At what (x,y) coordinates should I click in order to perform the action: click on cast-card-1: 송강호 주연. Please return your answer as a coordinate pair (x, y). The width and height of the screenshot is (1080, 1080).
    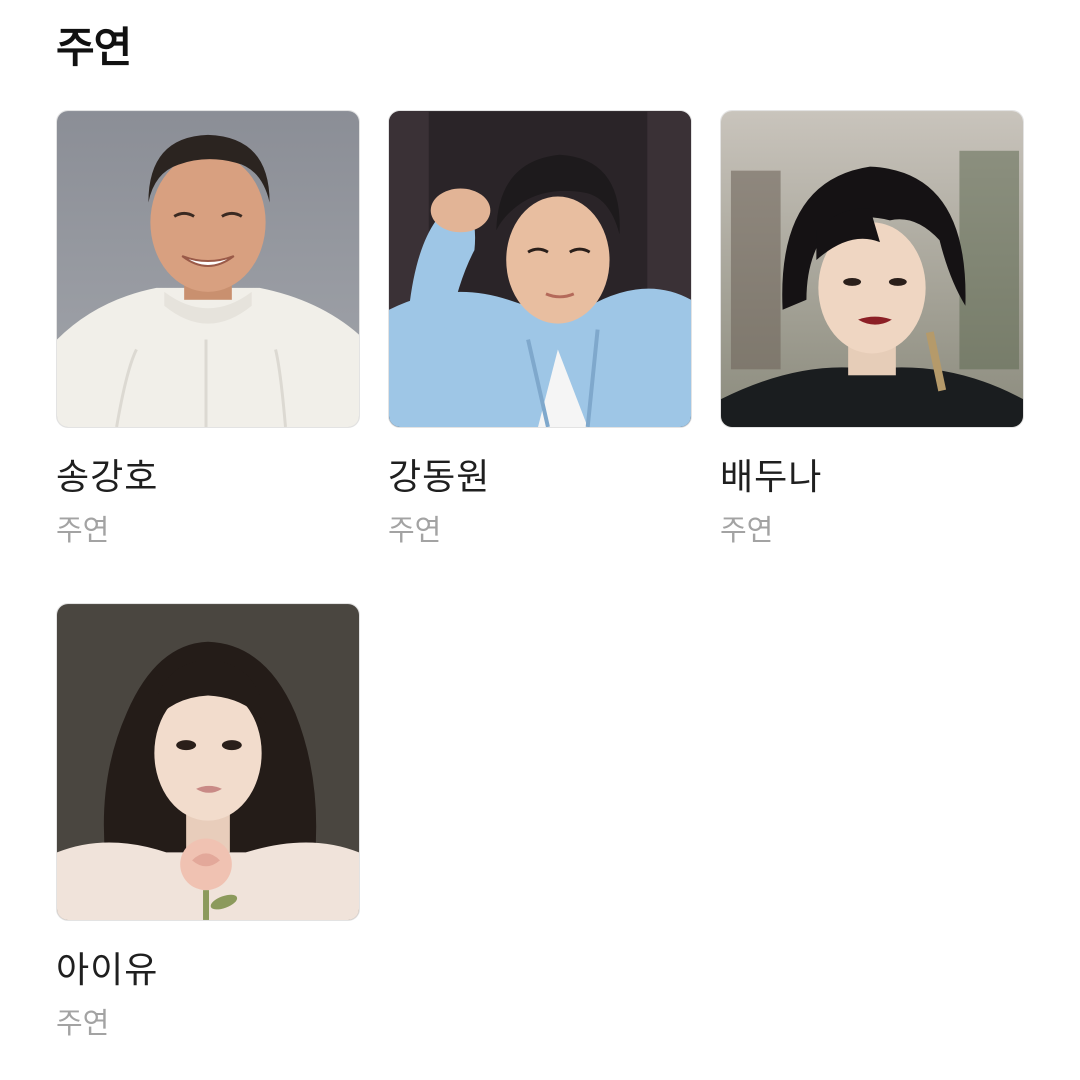
    Looking at the image, I should click on (208, 329).